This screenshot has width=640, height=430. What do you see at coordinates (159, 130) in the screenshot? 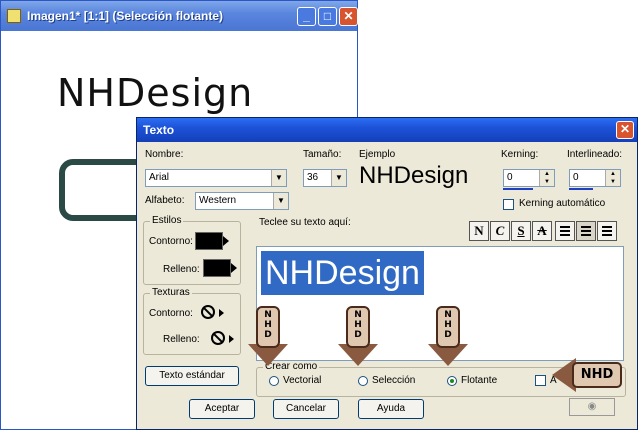
I see `dialog-title: Texto` at bounding box center [159, 130].